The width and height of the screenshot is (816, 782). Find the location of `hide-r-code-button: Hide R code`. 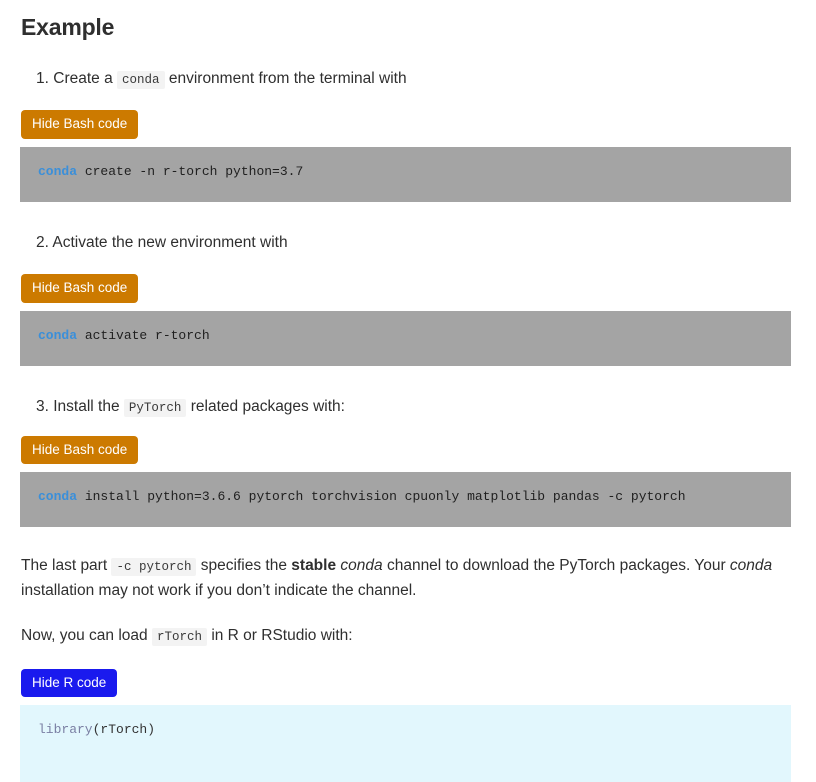

hide-r-code-button: Hide R code is located at coordinates (69, 683).